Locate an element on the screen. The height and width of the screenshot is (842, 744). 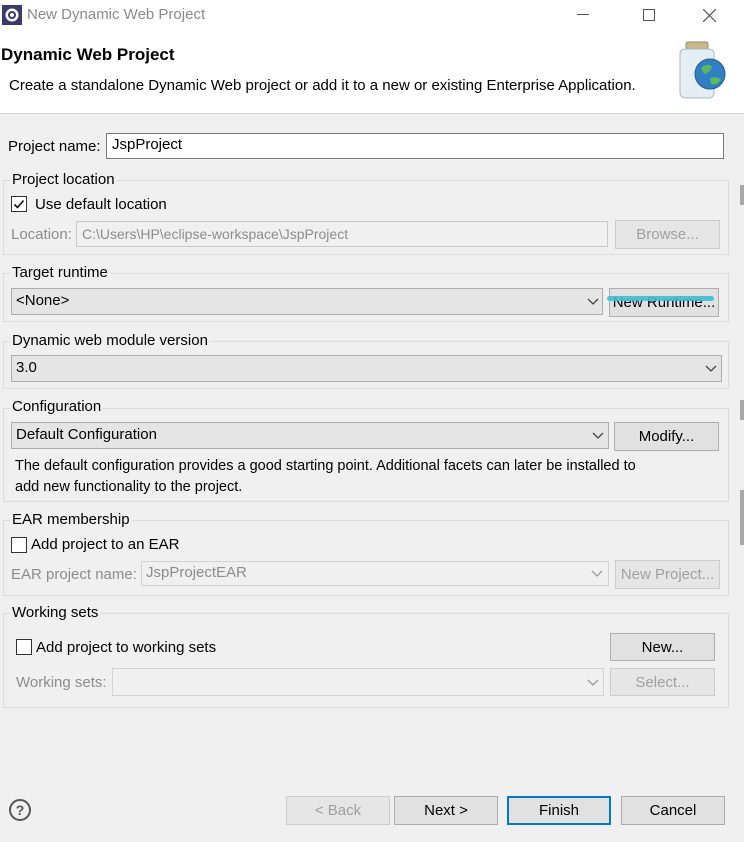
maximize-button is located at coordinates (649, 15).